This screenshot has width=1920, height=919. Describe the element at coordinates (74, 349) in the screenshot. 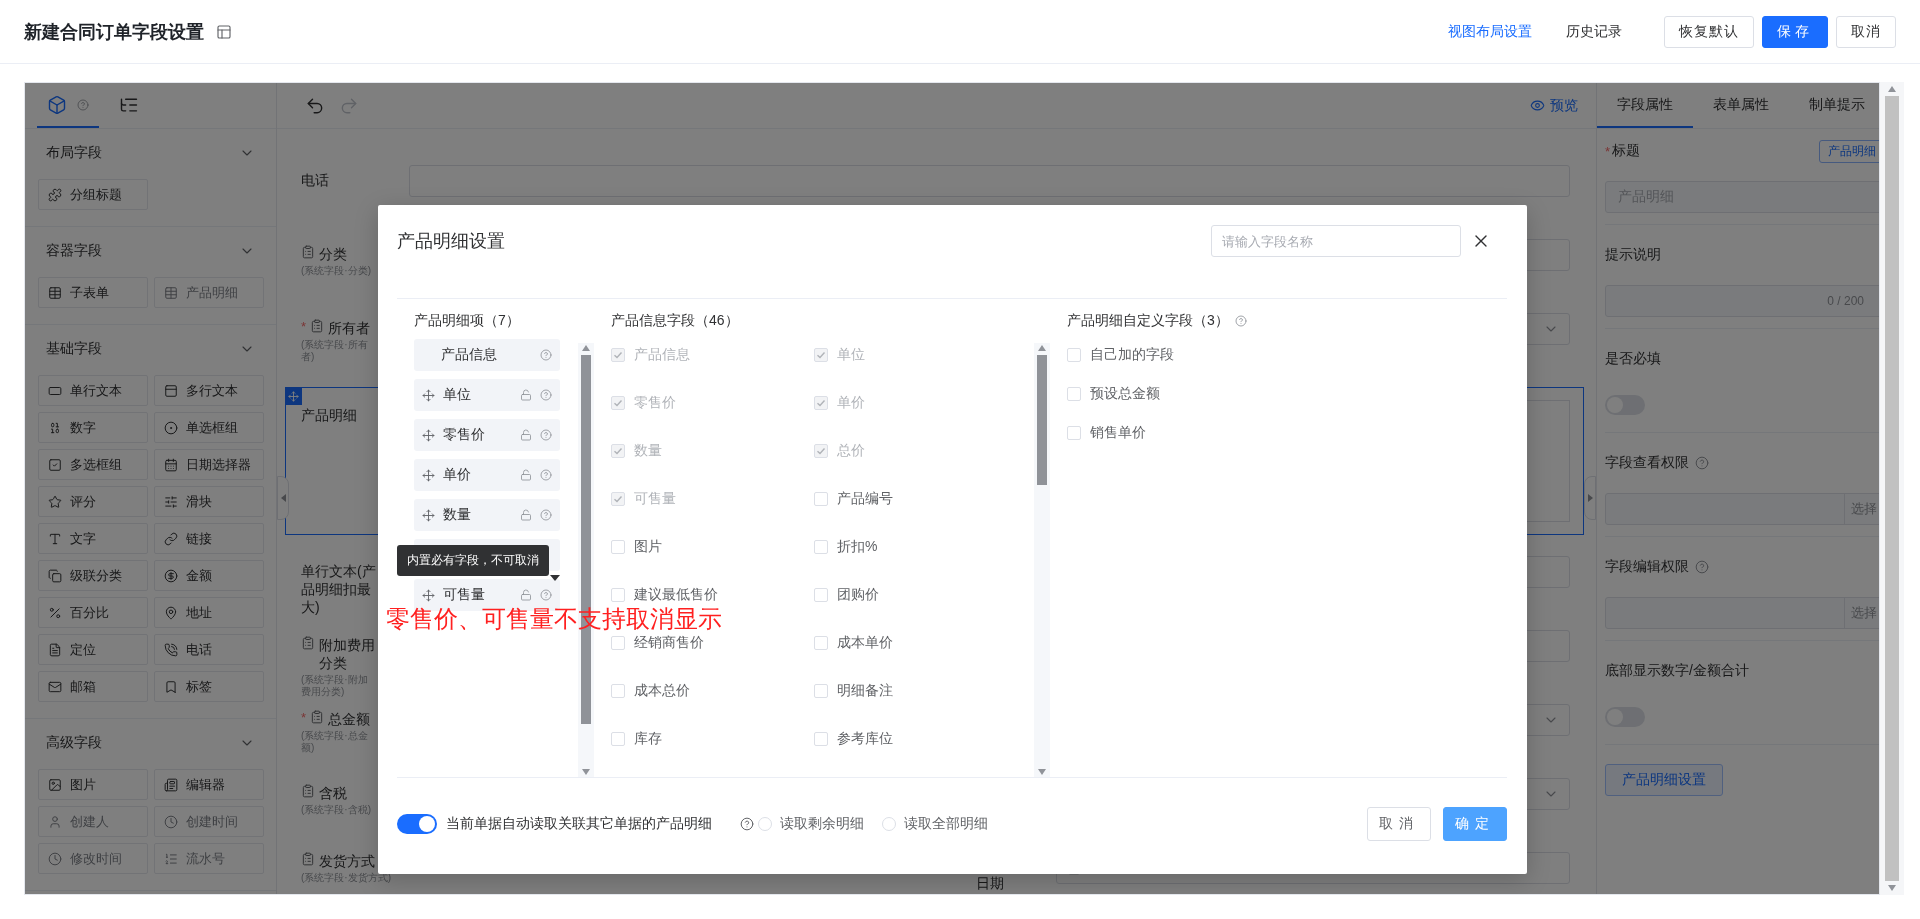

I see `section-title: 基础字段` at that location.